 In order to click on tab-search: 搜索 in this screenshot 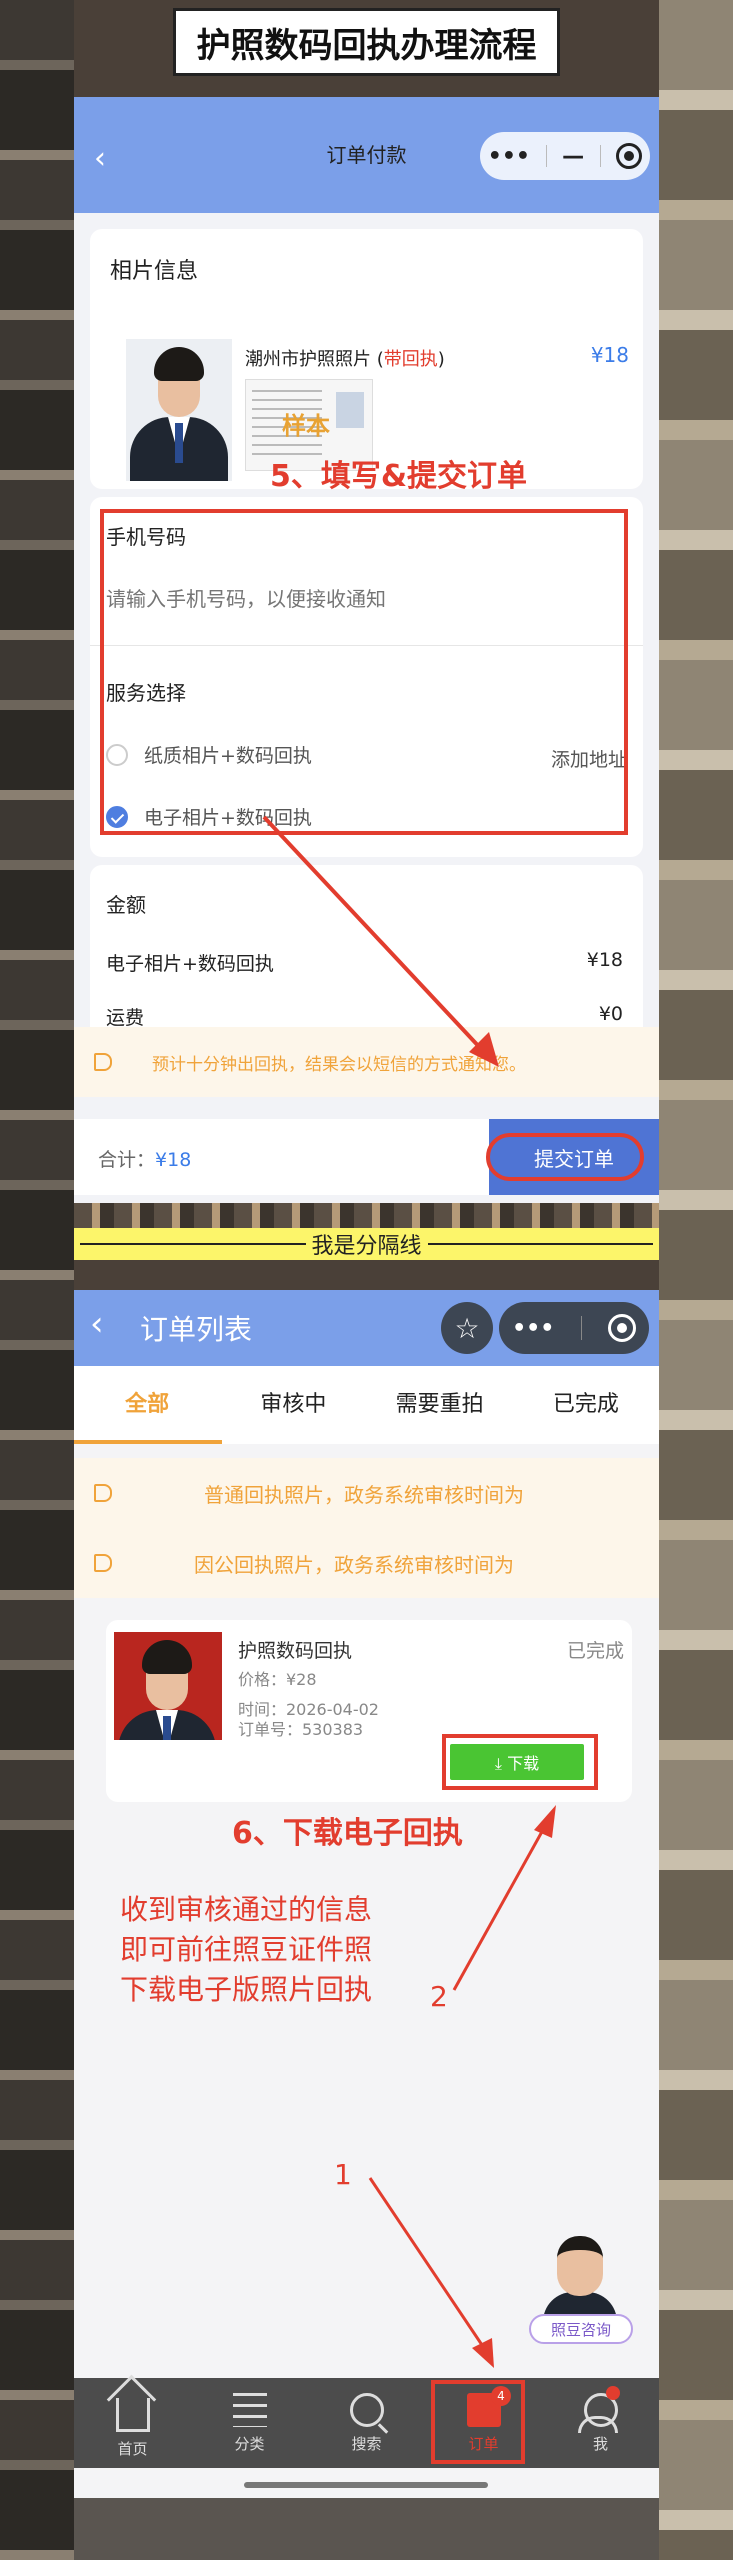, I will do `click(366, 2423)`.